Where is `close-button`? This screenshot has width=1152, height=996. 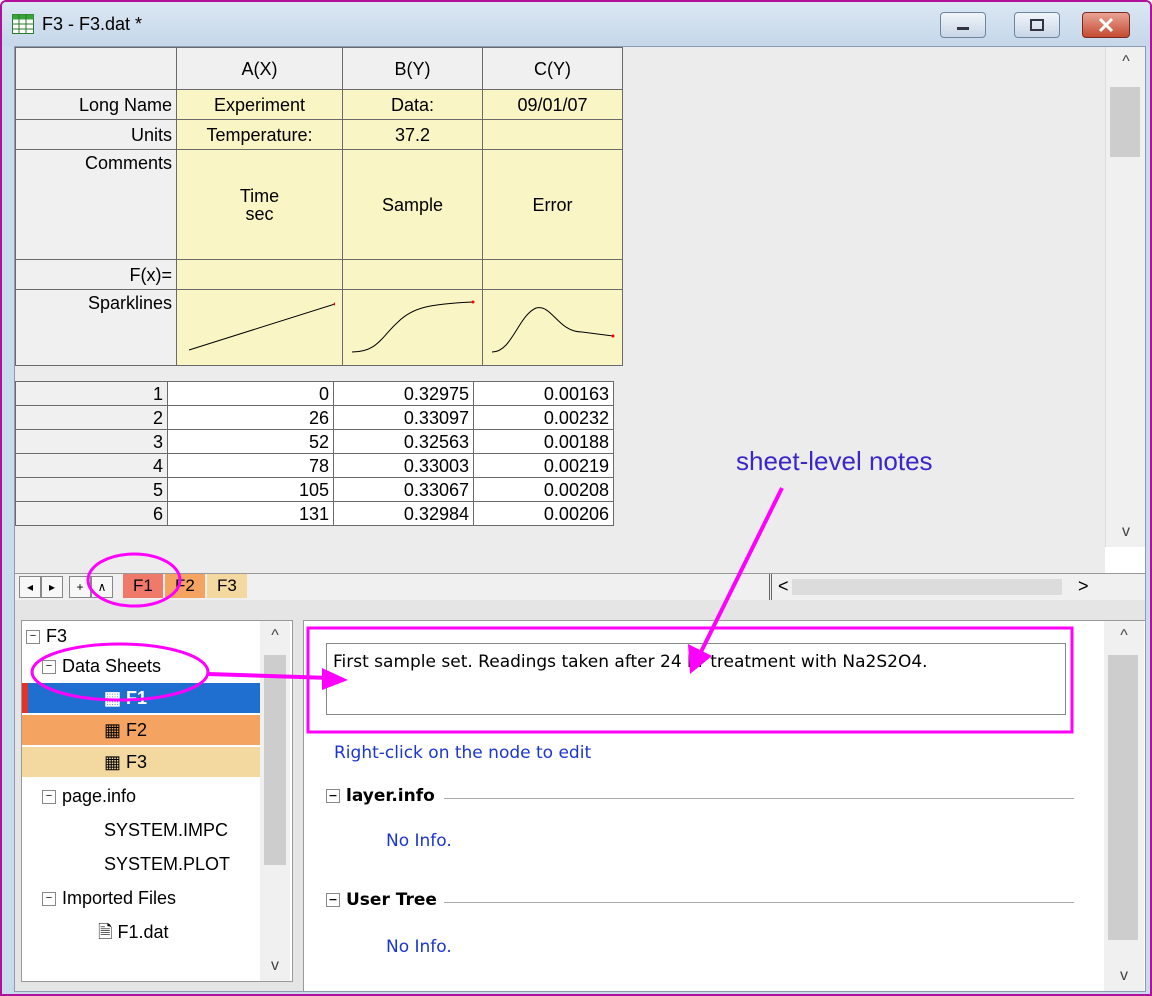
close-button is located at coordinates (1106, 25).